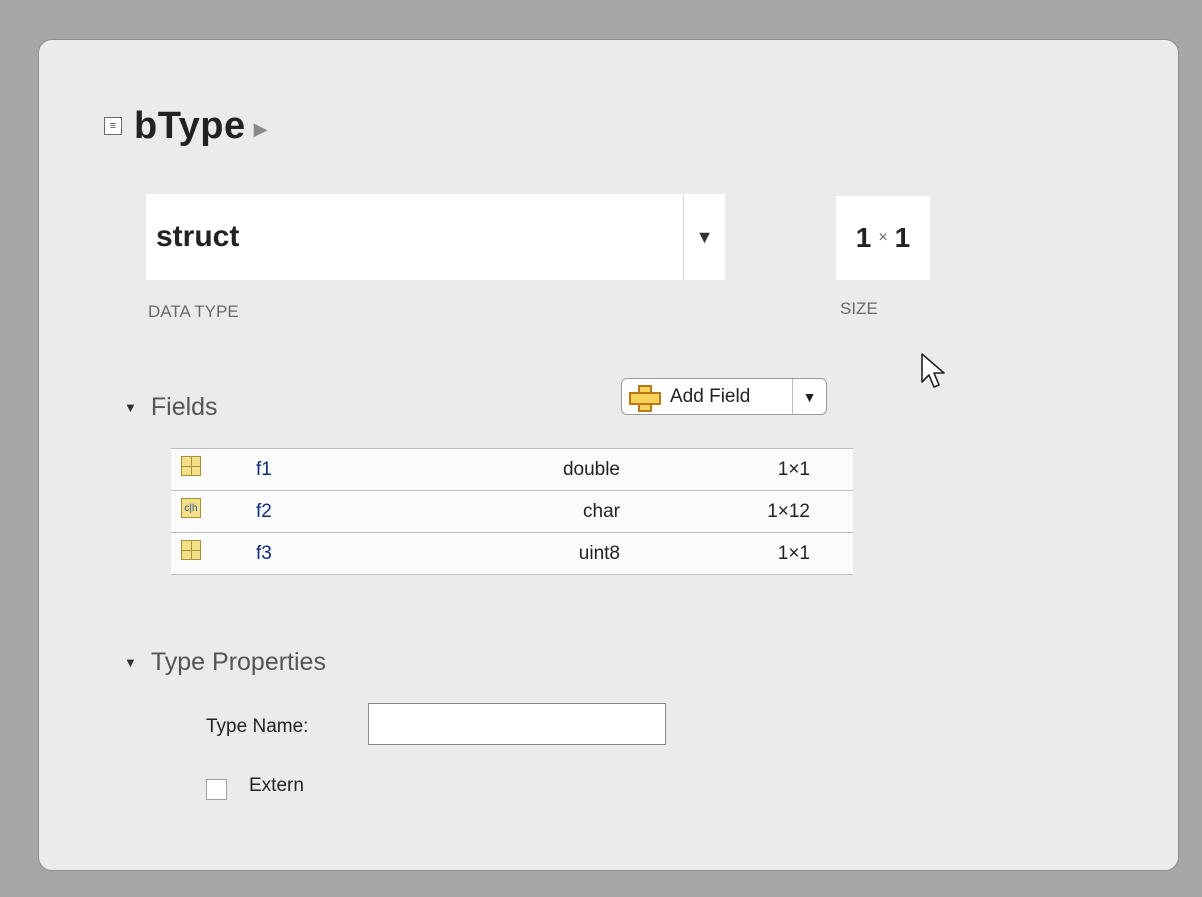 Image resolution: width=1202 pixels, height=897 pixels. I want to click on table-row: f1 double 1×1, so click(512, 470).